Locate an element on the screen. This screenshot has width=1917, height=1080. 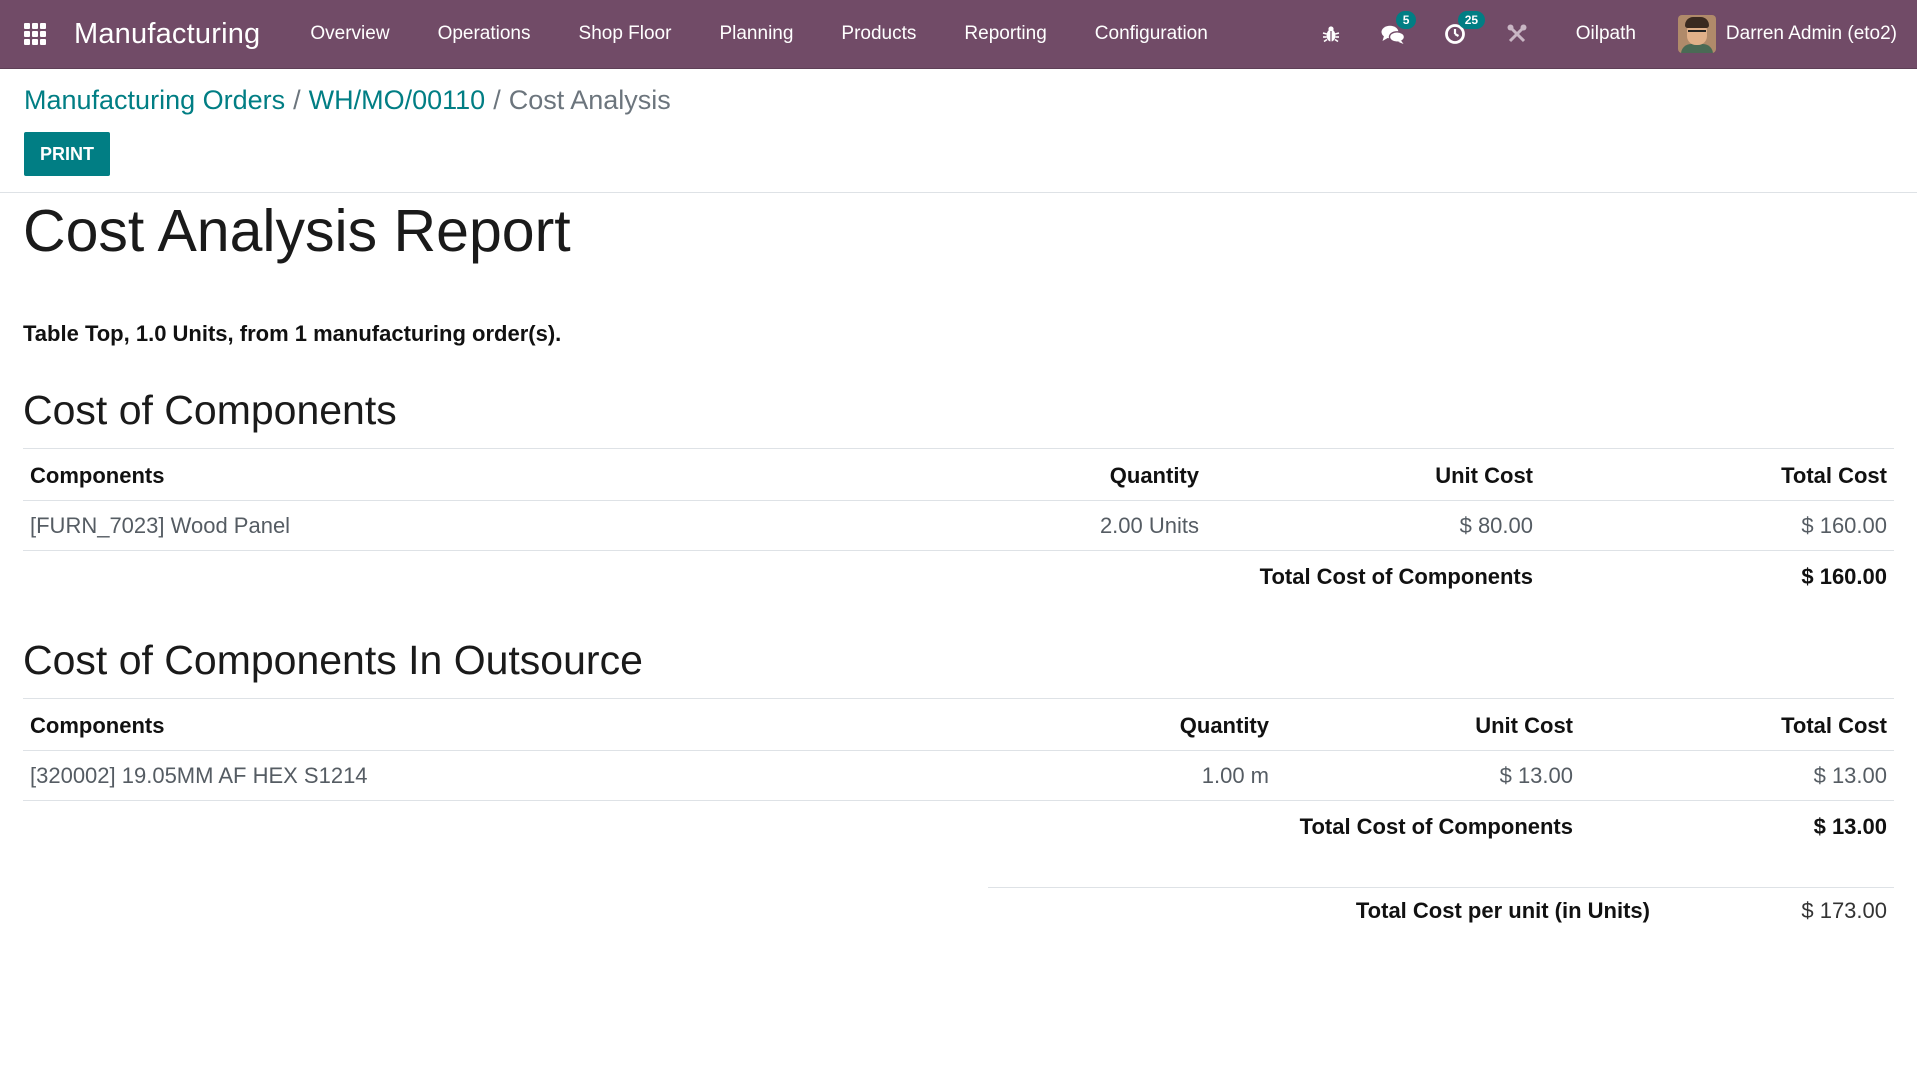
menu-planning: Planning is located at coordinates (756, 34).